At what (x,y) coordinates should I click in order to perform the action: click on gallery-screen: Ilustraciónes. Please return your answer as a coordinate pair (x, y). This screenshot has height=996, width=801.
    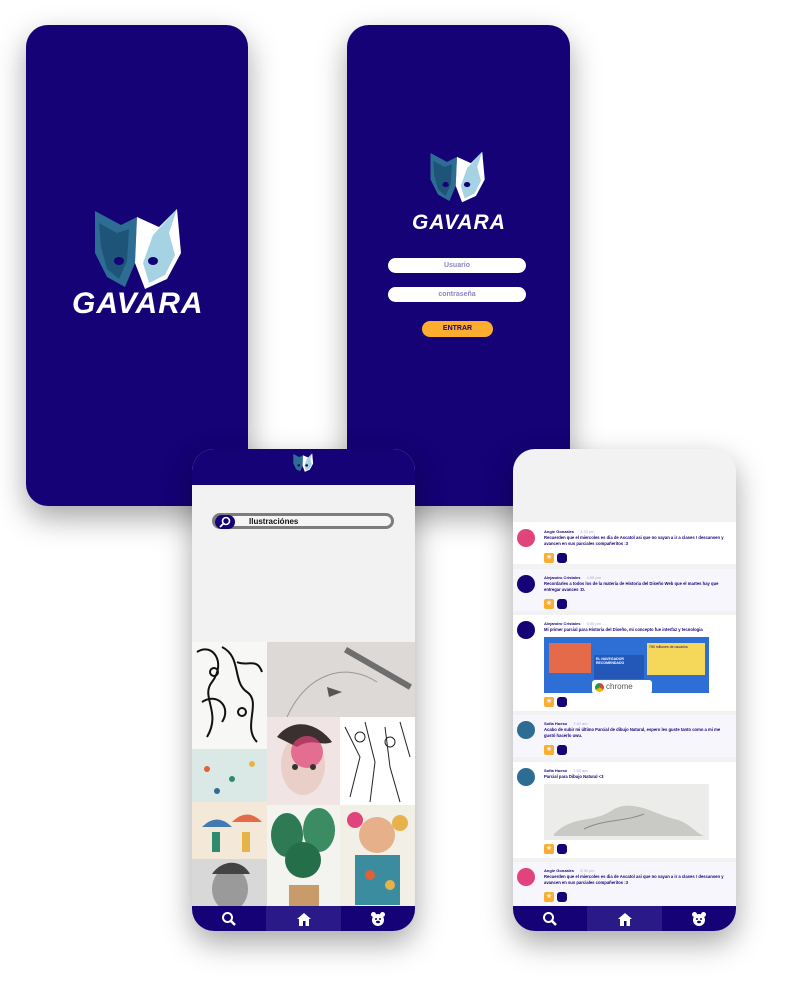
    Looking at the image, I should click on (303, 690).